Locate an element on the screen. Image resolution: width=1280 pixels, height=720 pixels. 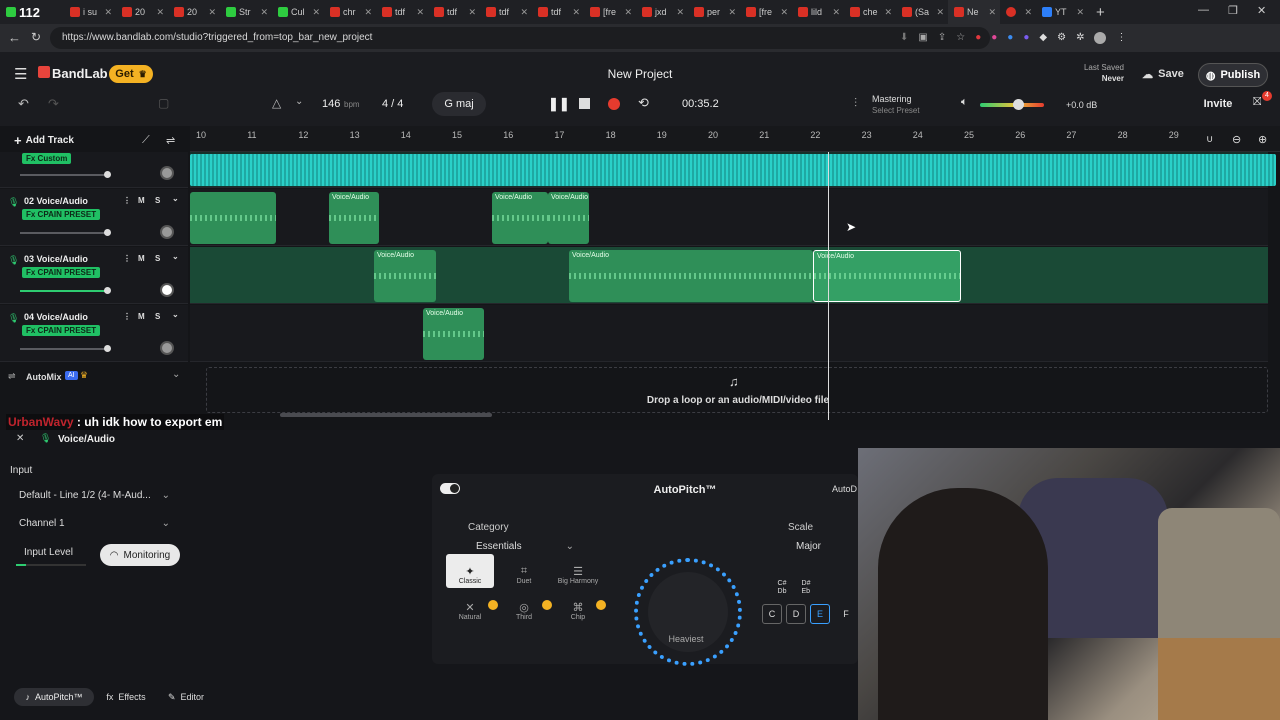
scale-select: Major is located at coordinates (823, 546).